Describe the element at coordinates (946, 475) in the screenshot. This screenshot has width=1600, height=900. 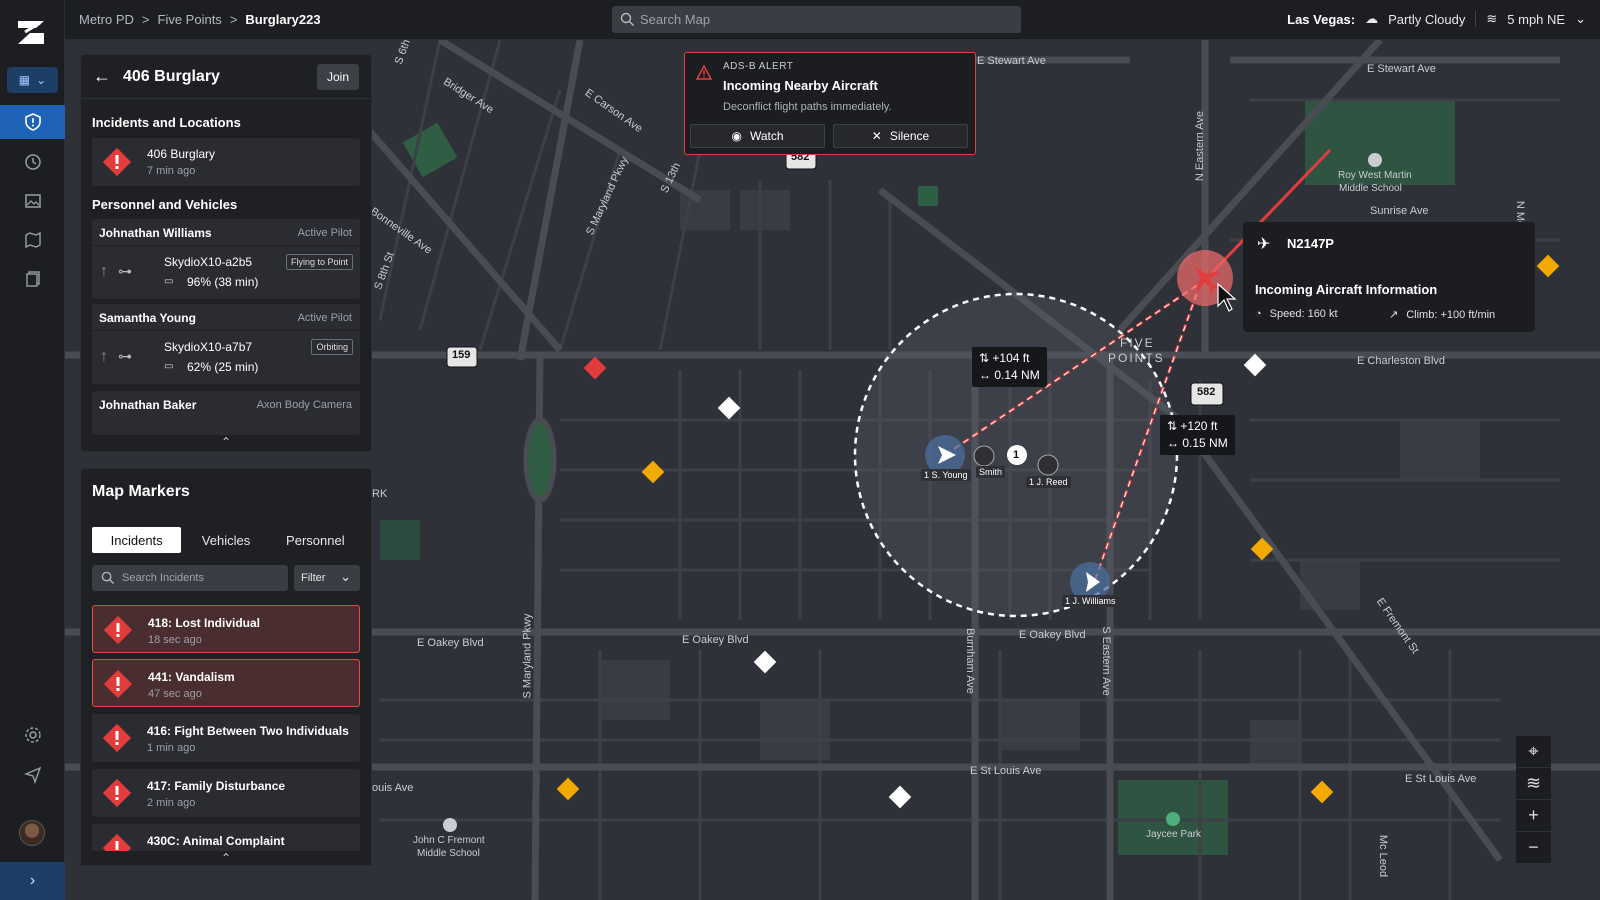
I see `drone-label: 1 S. Young` at that location.